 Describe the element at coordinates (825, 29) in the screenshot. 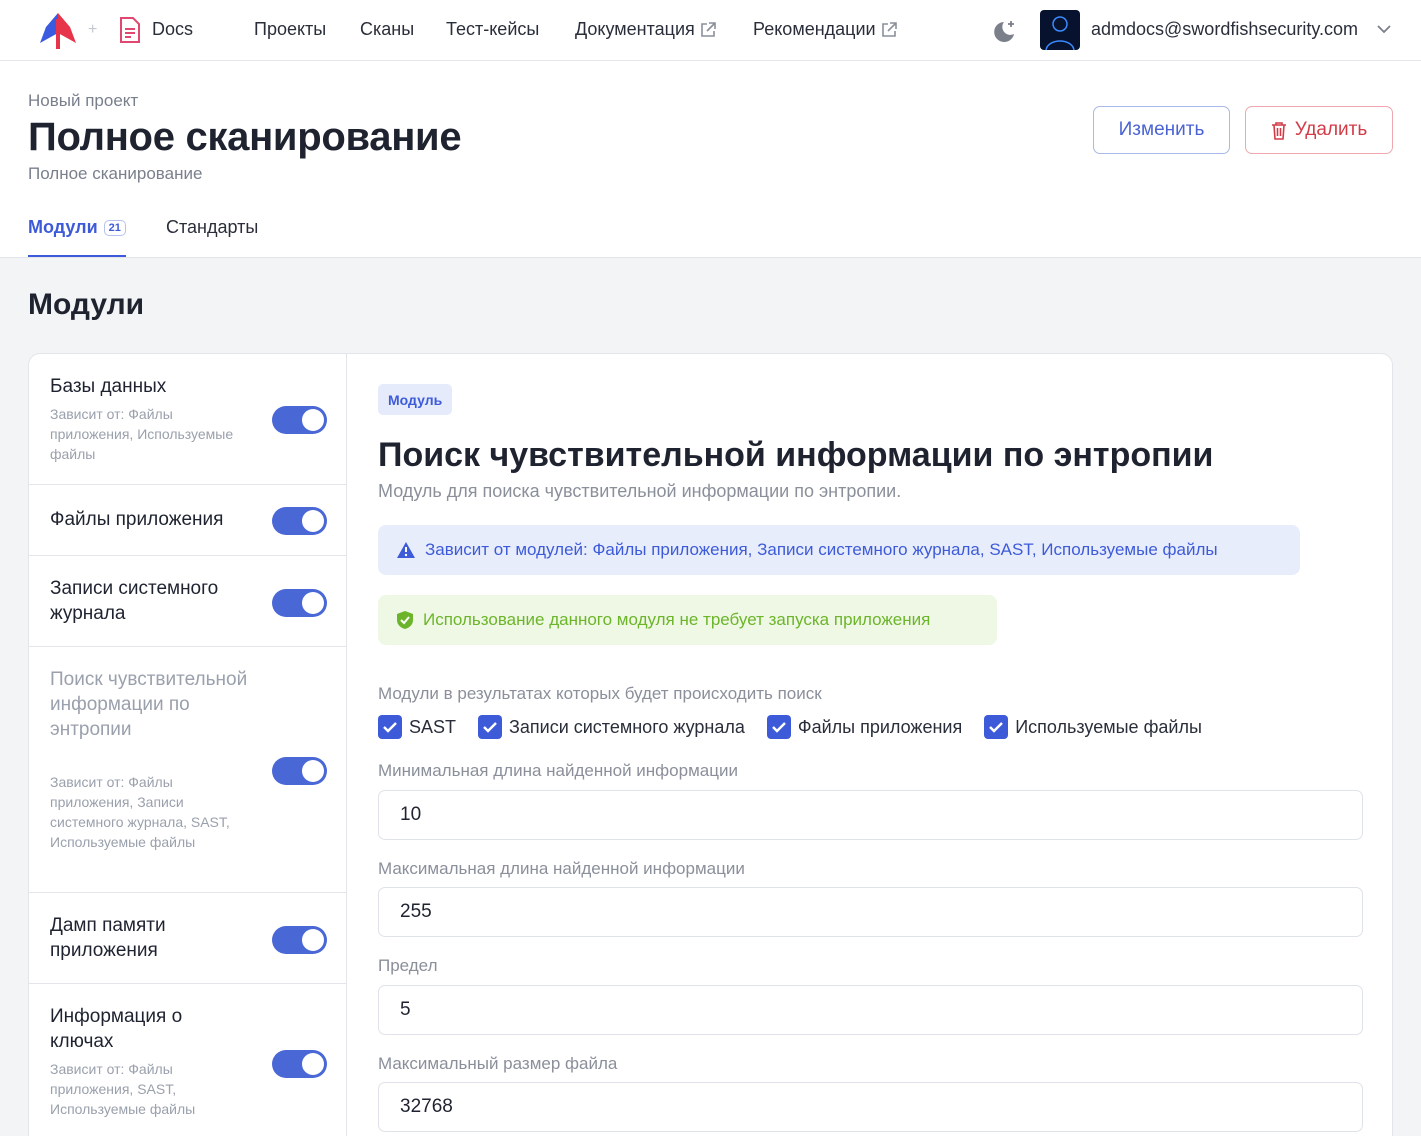

I see `nav-recommendations: Рекомендации` at that location.